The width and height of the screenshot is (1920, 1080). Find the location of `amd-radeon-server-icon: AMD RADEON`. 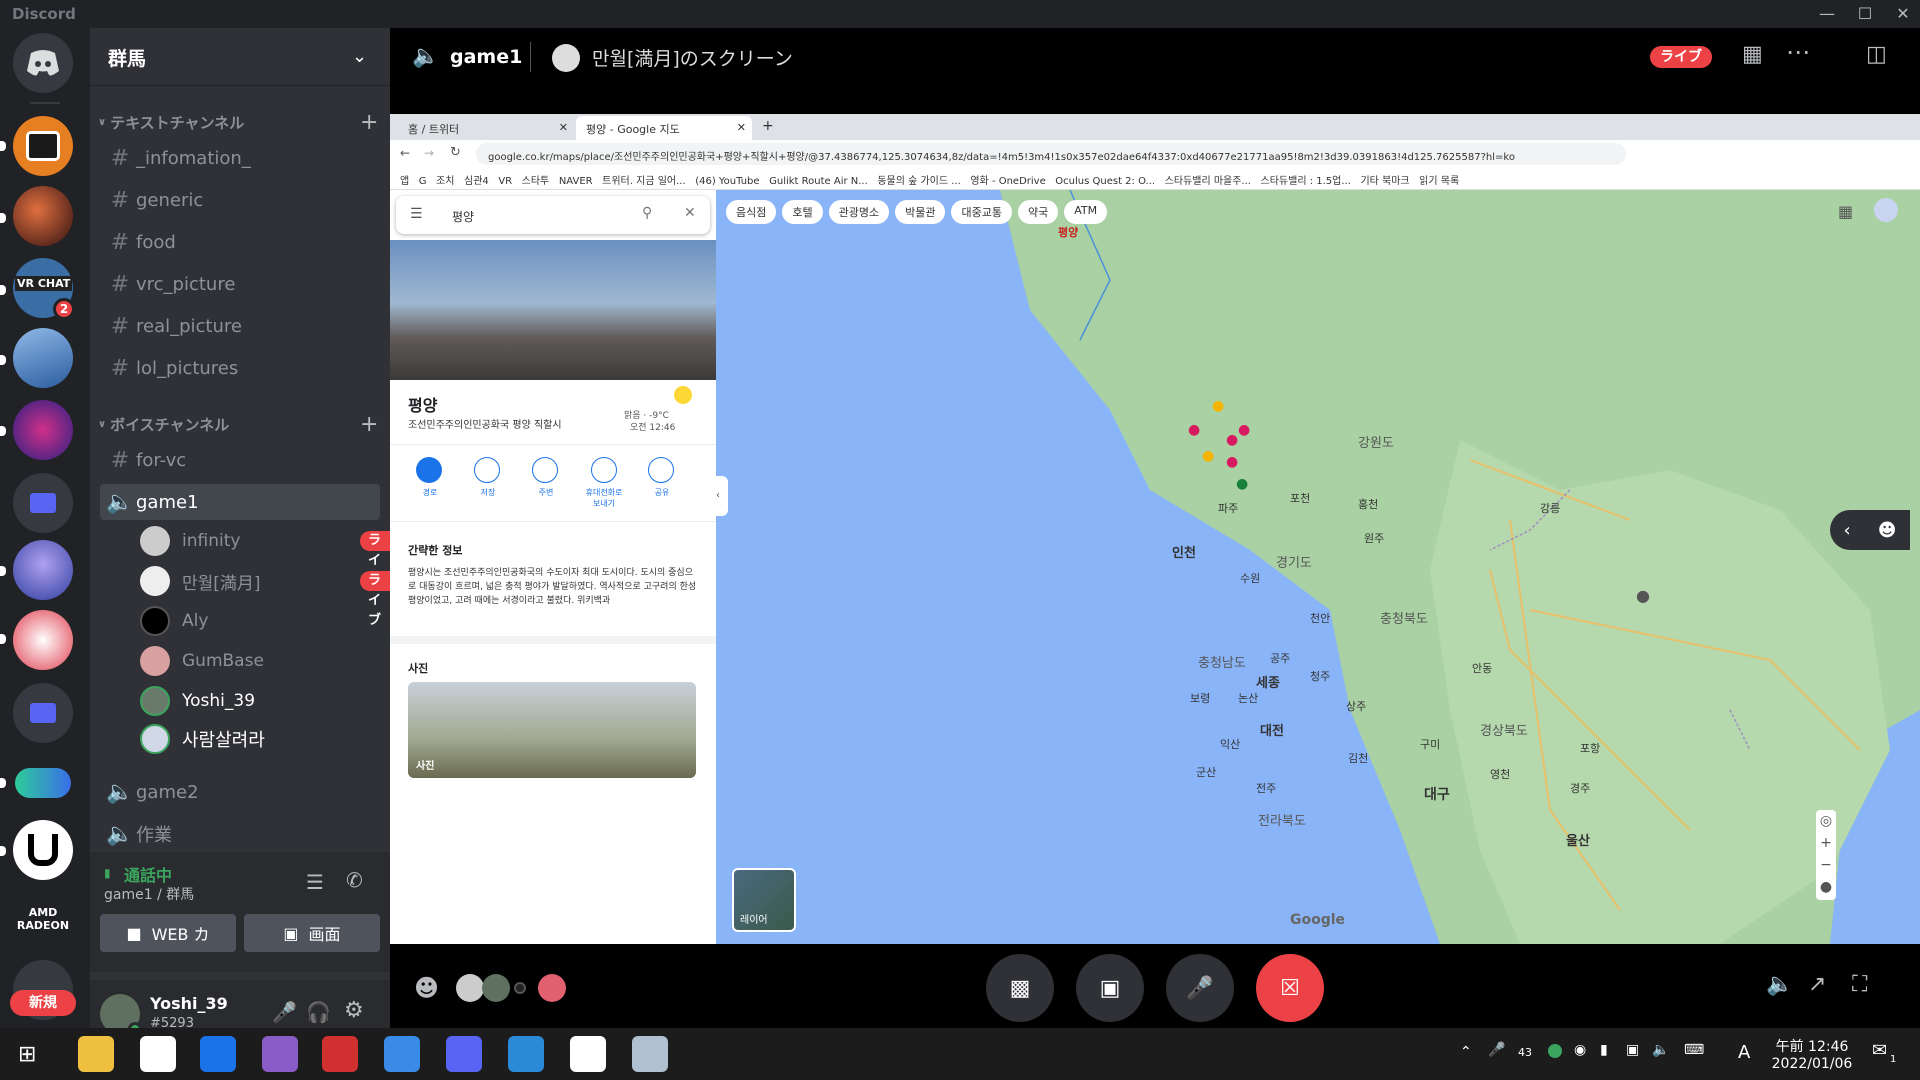

amd-radeon-server-icon: AMD RADEON is located at coordinates (43, 920).